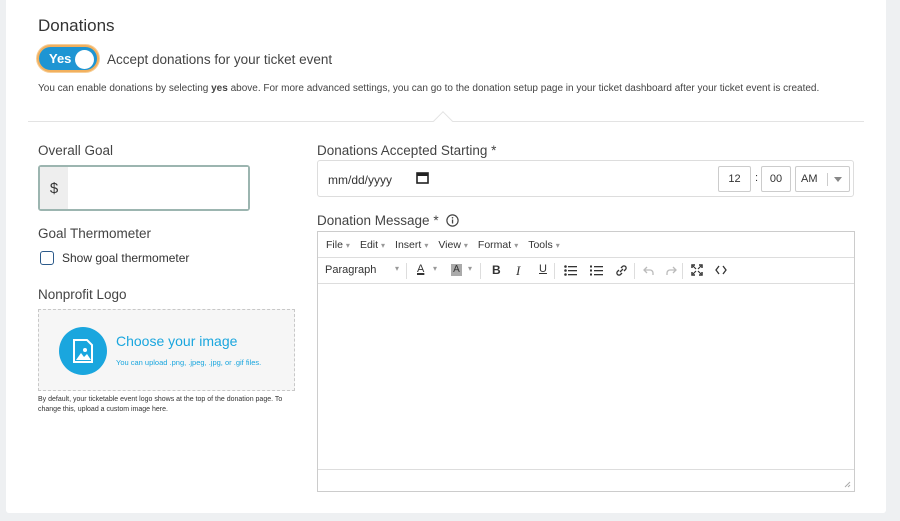 This screenshot has height=521, width=900. Describe the element at coordinates (697, 270) in the screenshot. I see `fullscreen-icon` at that location.